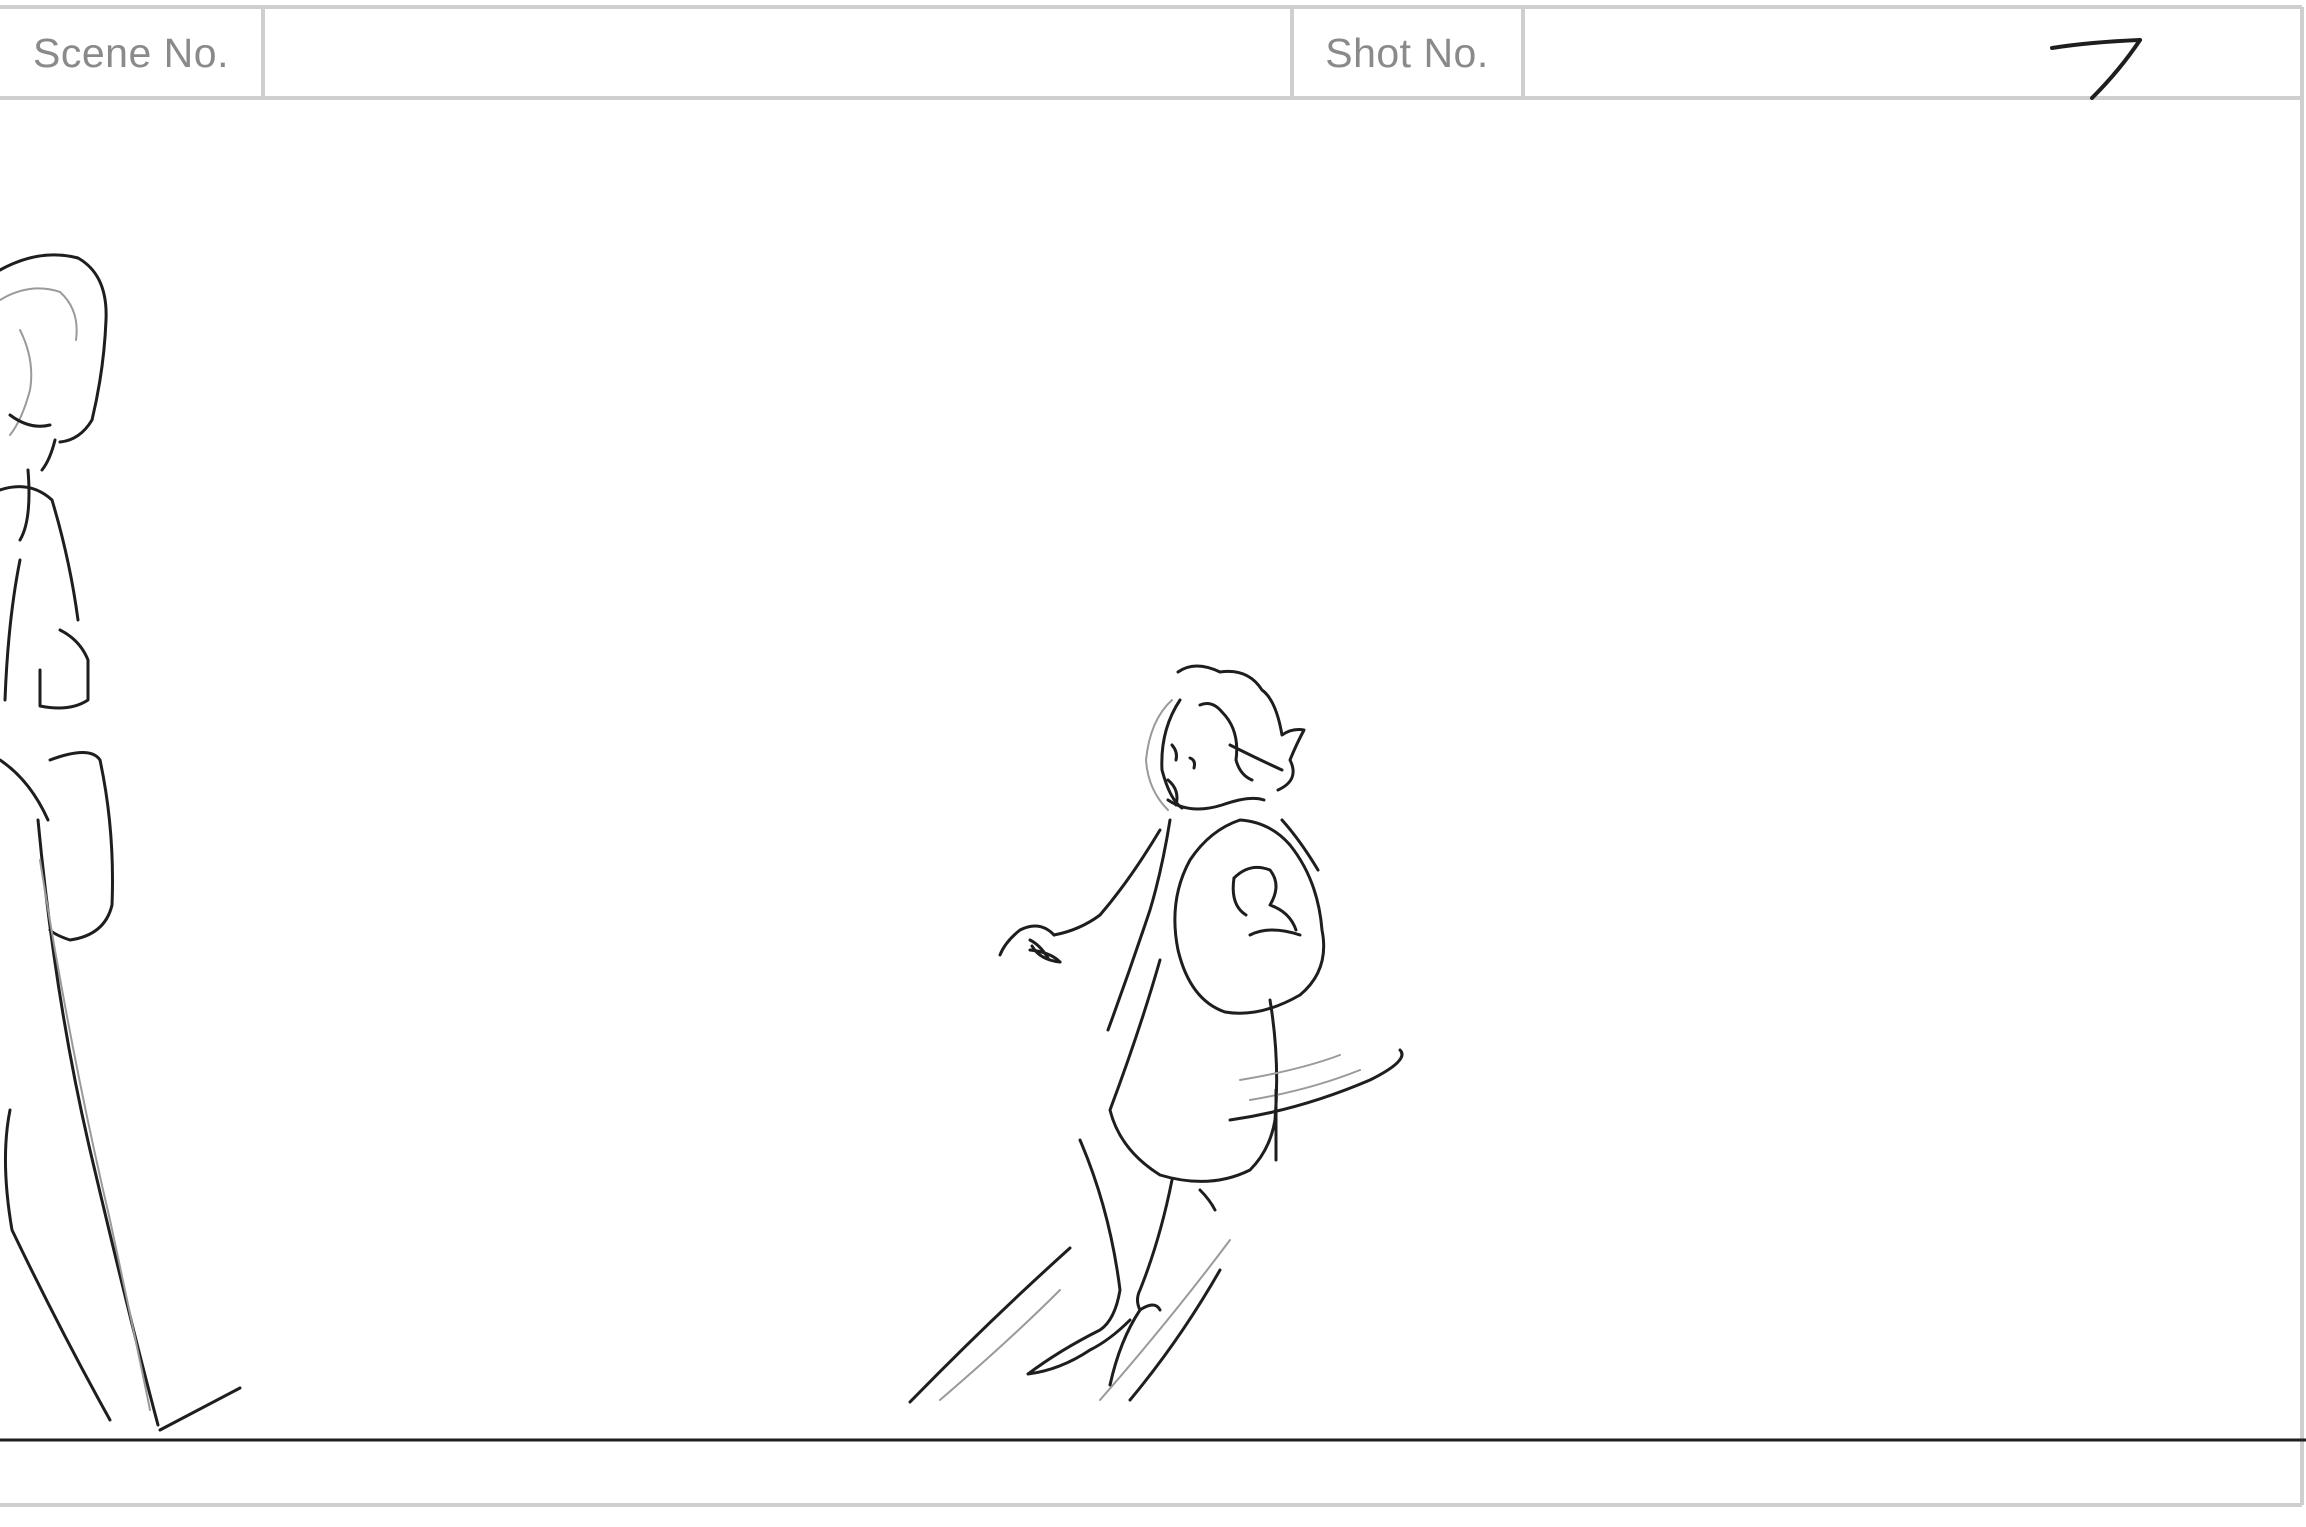 The height and width of the screenshot is (1527, 2306). I want to click on shot-number-label: Shot No., so click(1407, 52).